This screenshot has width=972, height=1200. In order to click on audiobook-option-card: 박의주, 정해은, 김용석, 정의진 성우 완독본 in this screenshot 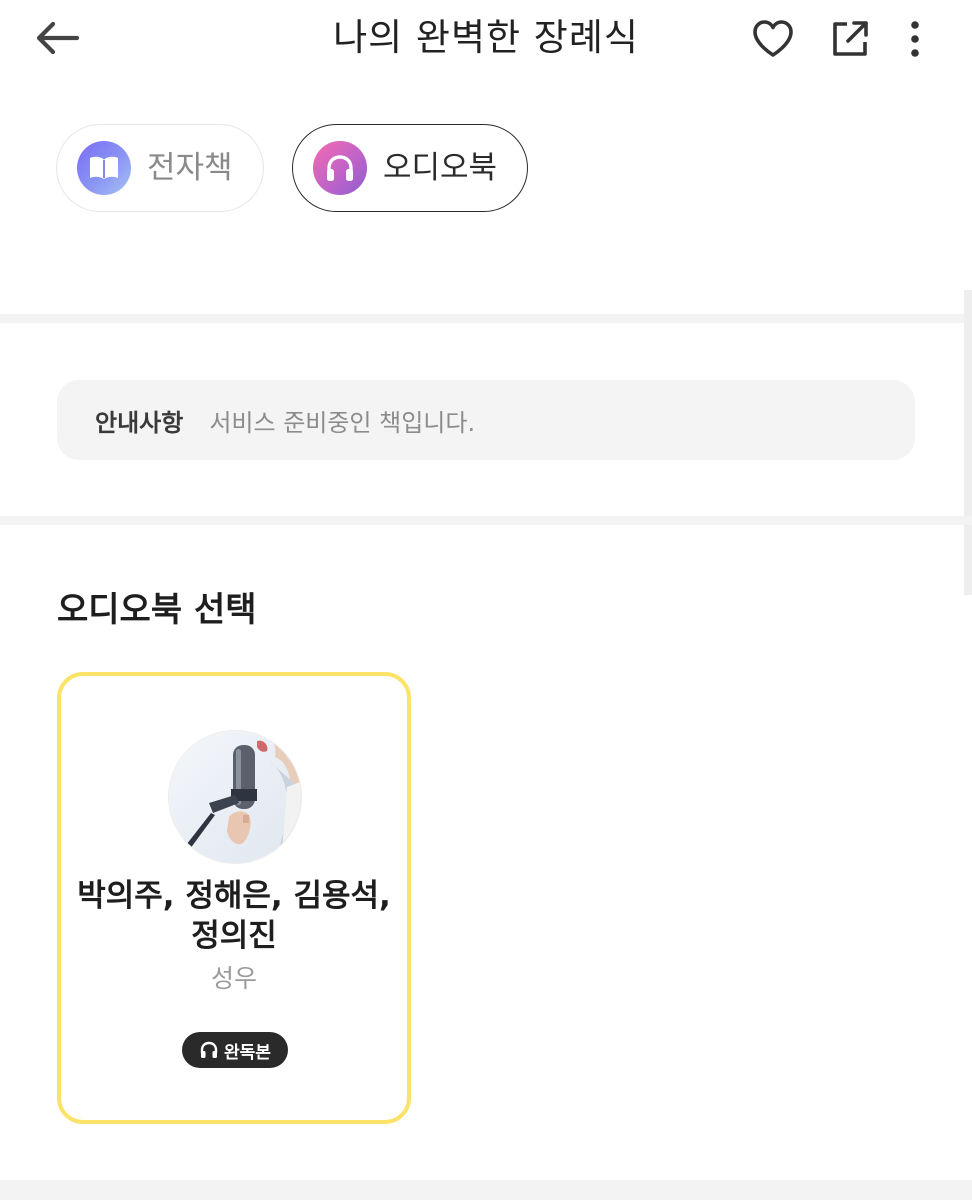, I will do `click(234, 898)`.